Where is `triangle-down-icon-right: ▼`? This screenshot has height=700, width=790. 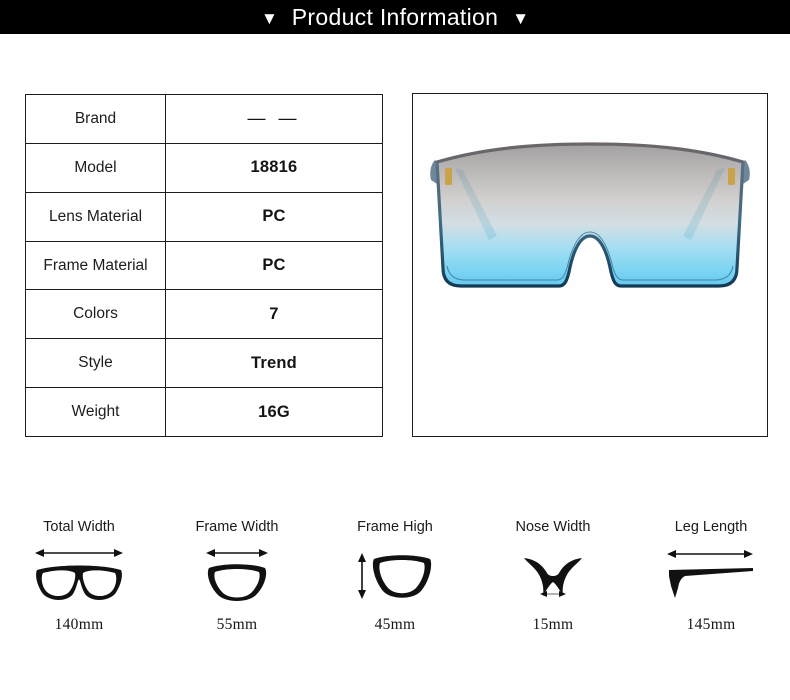
triangle-down-icon-right: ▼ is located at coordinates (521, 18).